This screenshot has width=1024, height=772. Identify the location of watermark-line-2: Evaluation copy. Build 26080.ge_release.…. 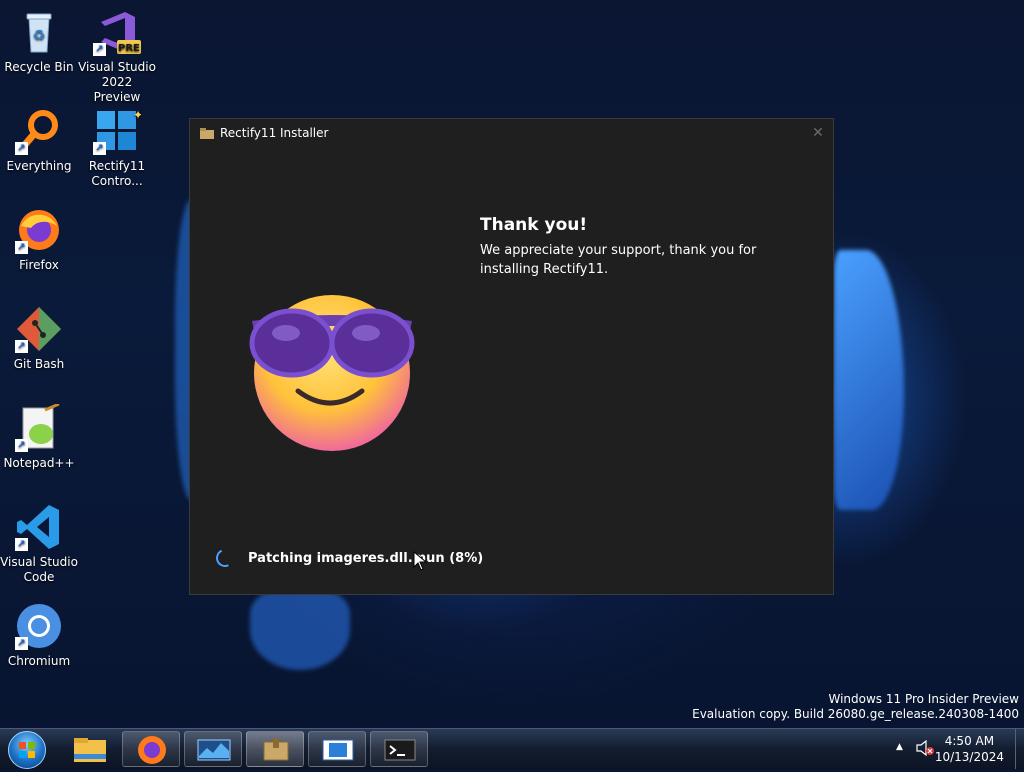
(855, 714).